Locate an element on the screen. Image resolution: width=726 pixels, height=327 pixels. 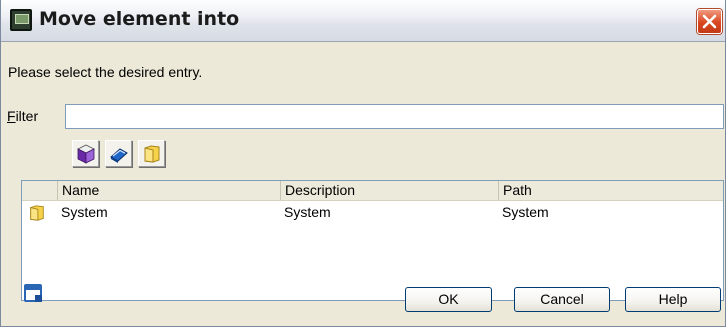
toolbar-button-cube is located at coordinates (85, 153).